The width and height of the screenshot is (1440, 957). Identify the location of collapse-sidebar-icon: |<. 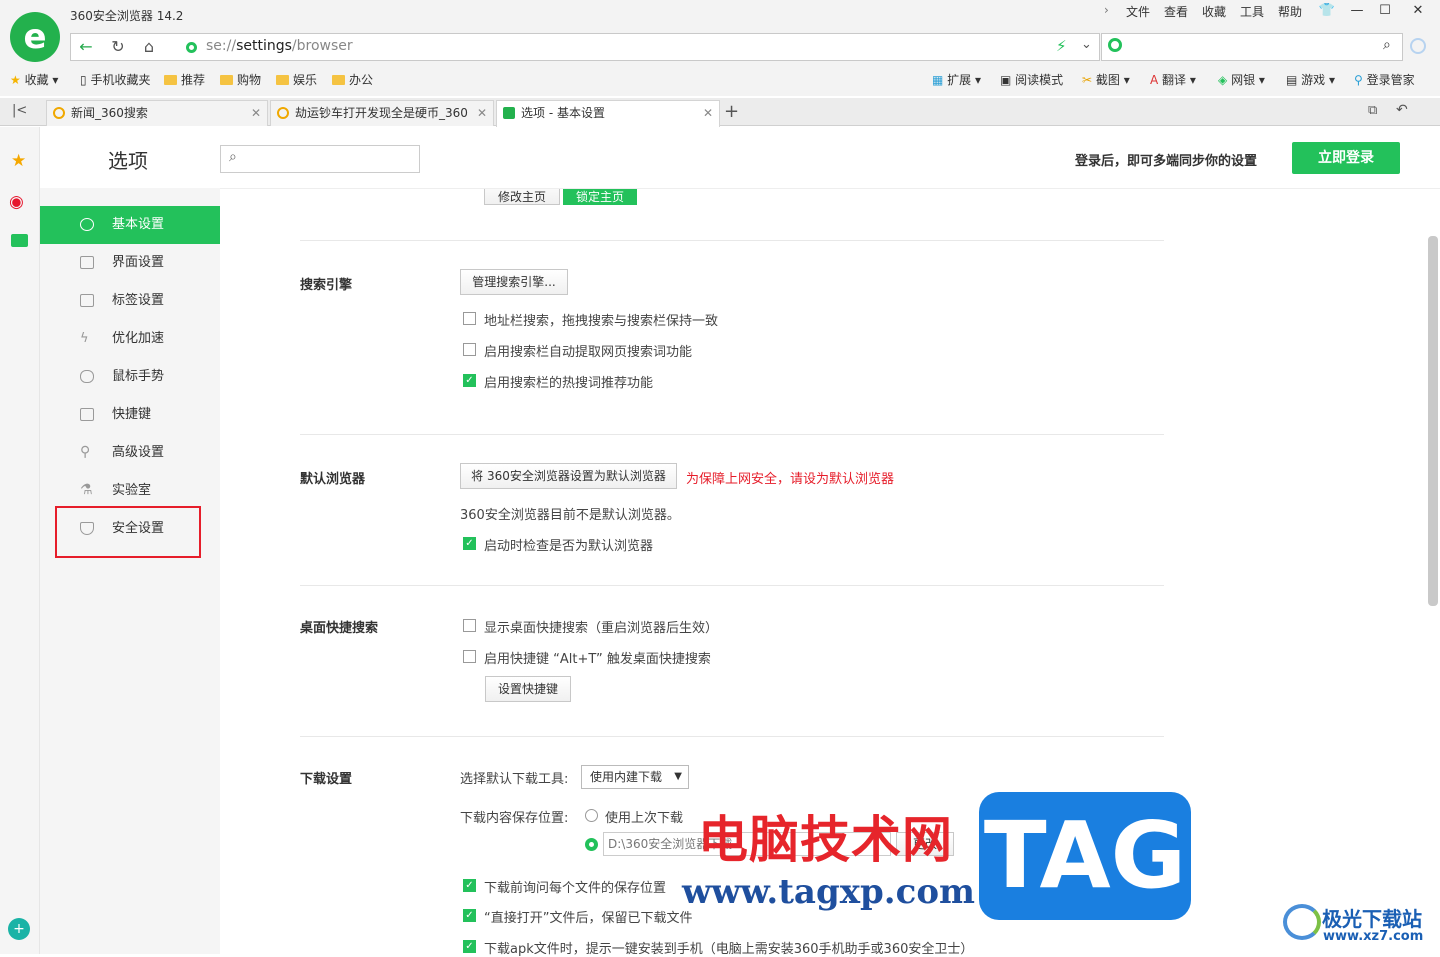
(19, 110).